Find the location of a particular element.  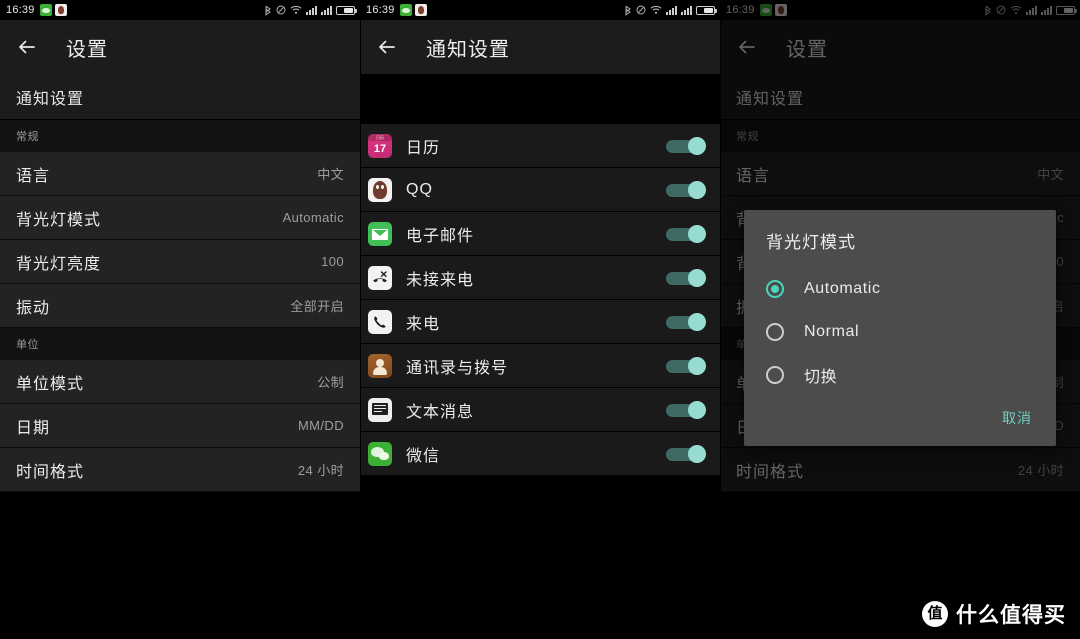

toggle-calendar is located at coordinates (686, 145).